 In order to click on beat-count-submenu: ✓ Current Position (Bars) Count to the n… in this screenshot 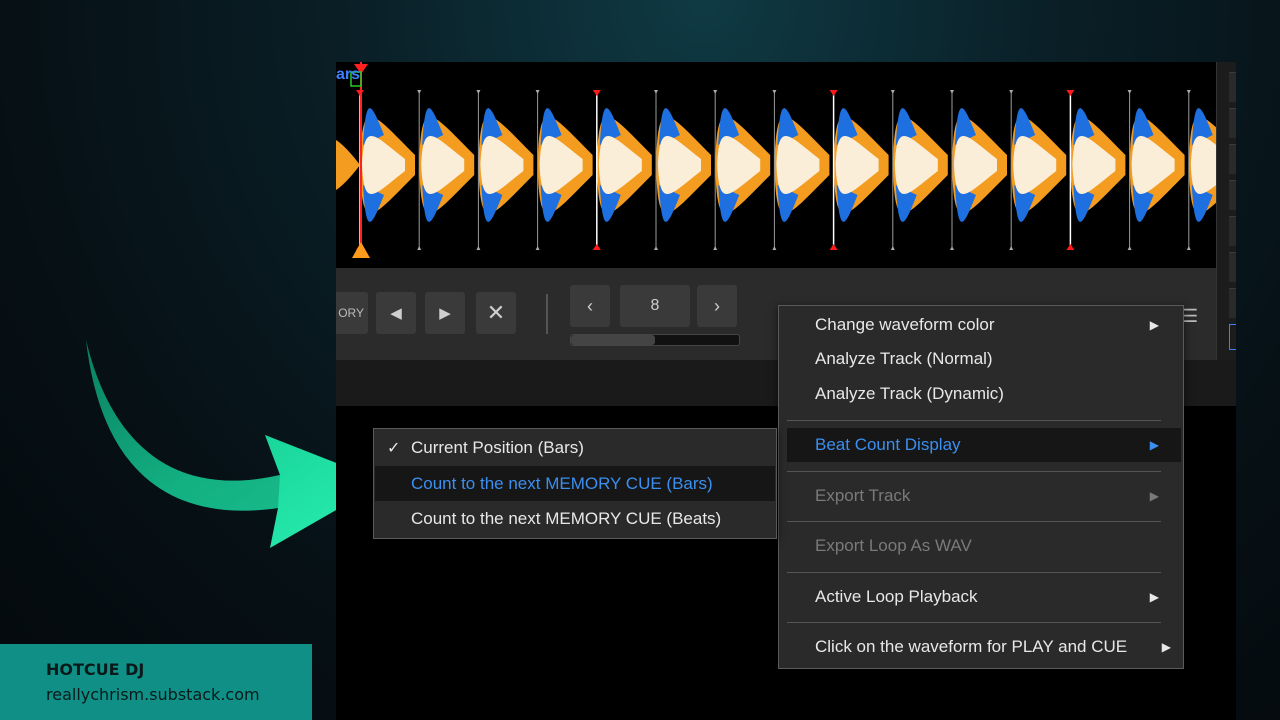, I will do `click(575, 483)`.